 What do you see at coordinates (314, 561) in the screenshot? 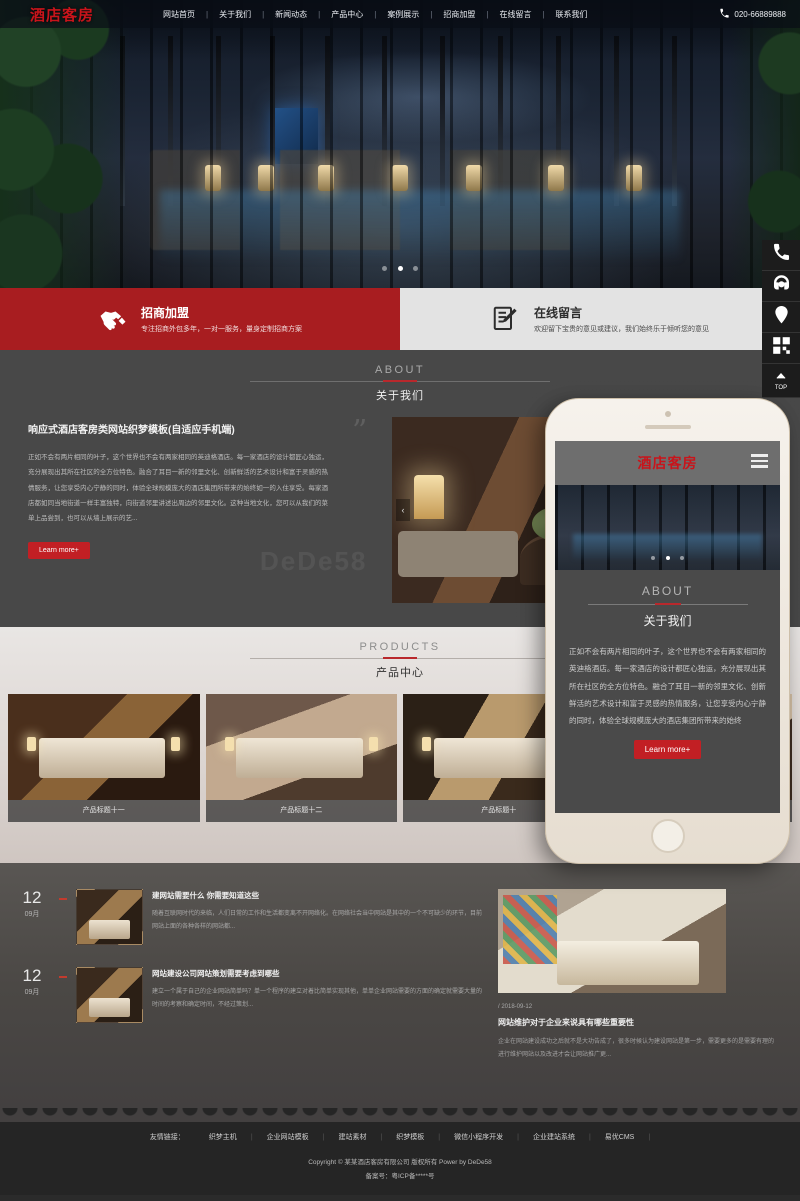
I see `watermark: DeDe58` at bounding box center [314, 561].